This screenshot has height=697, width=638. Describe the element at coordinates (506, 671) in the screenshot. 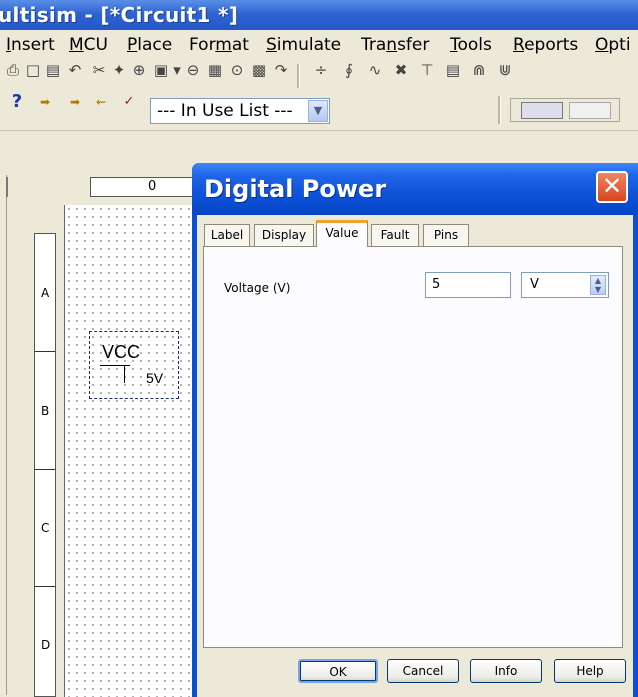

I see `info-button: Info` at that location.